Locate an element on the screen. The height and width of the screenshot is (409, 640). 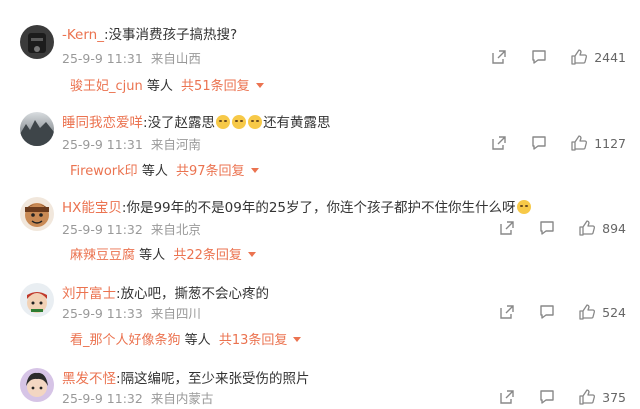
comment-text: 黑发不怪:隔这编呢，至少来张受伤的照片 is located at coordinates (186, 379).